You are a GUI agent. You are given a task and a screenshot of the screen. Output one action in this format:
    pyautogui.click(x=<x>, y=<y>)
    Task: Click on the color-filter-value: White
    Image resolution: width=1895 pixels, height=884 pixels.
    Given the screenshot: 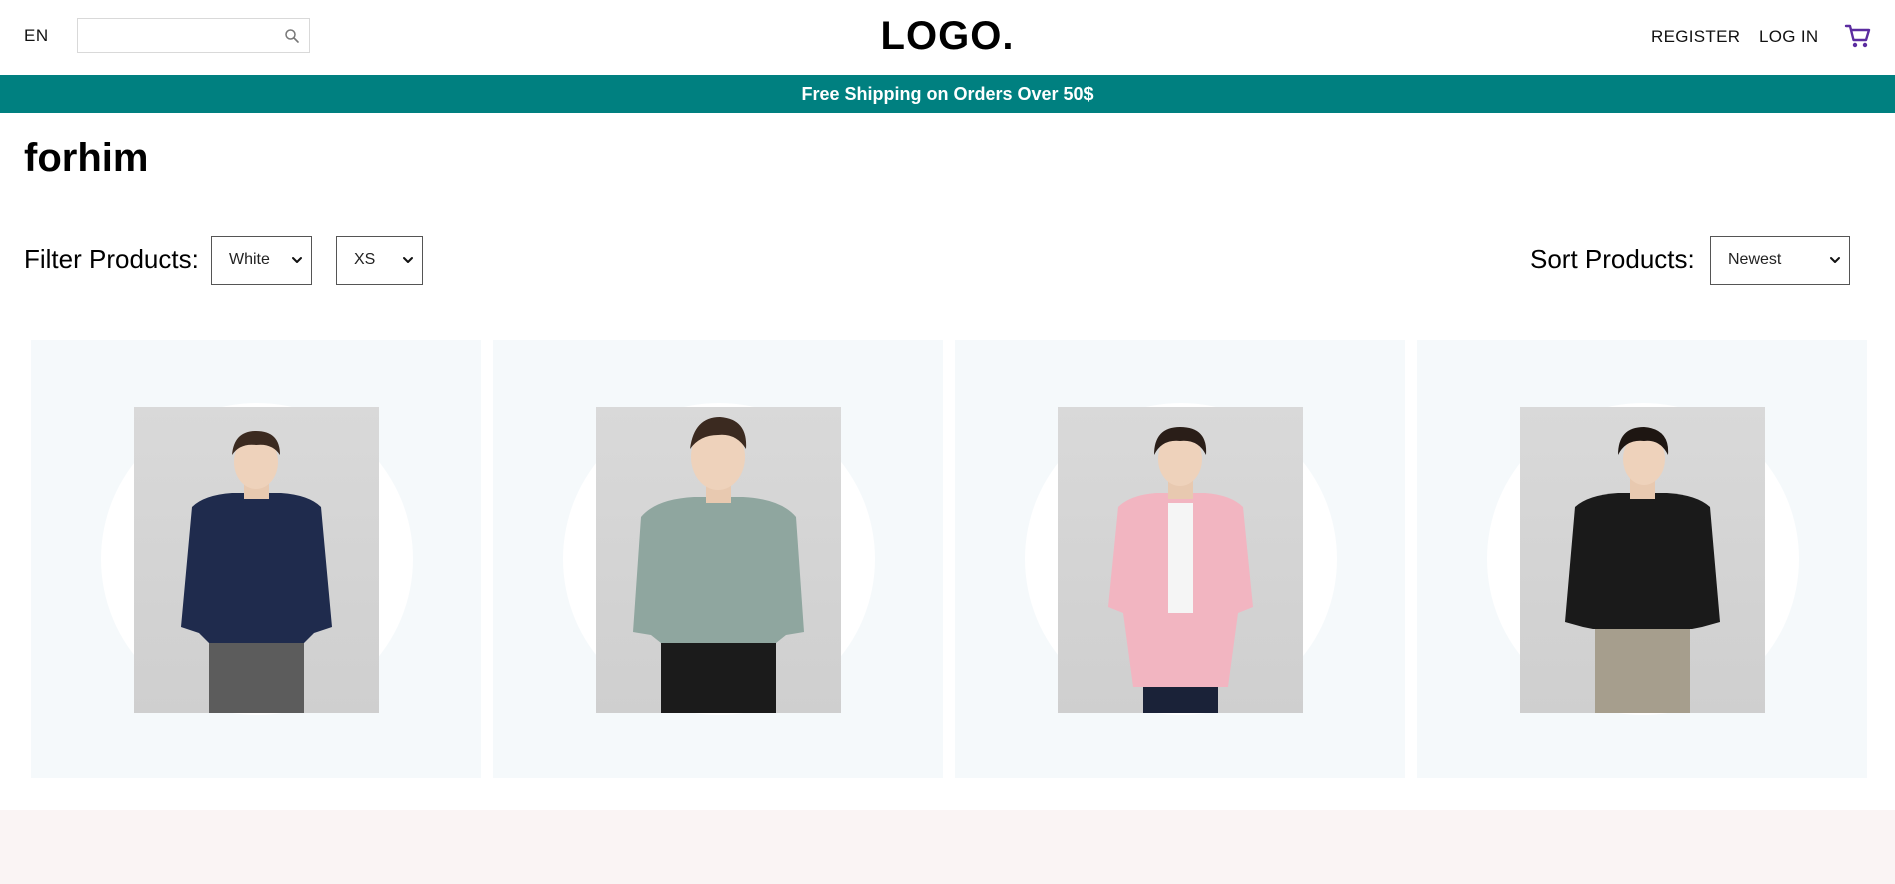 What is the action you would take?
    pyautogui.click(x=249, y=259)
    